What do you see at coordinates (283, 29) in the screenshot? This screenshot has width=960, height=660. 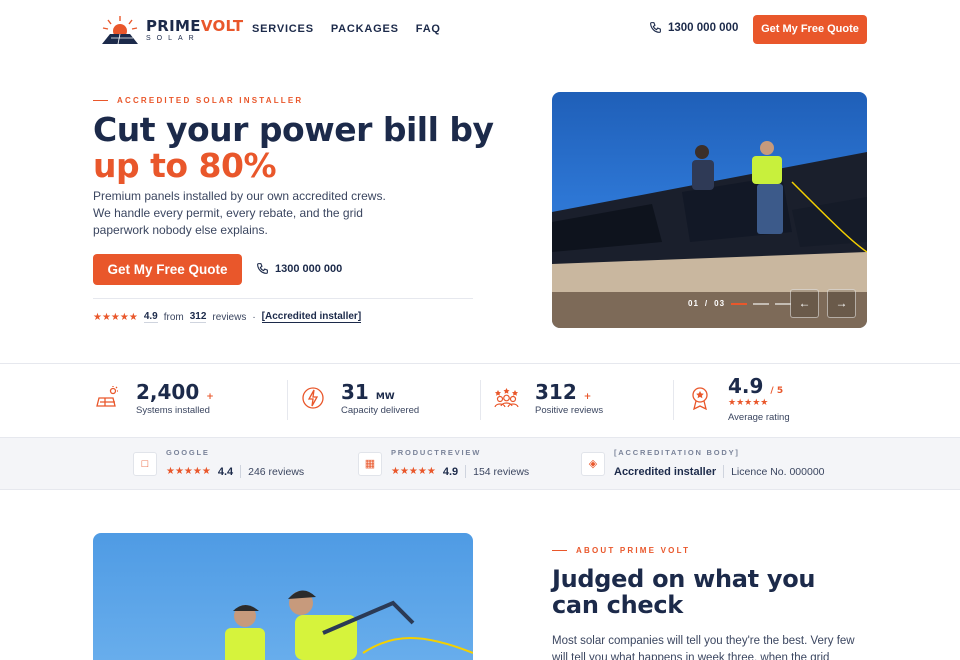 I see `nav-services: SERVICES` at bounding box center [283, 29].